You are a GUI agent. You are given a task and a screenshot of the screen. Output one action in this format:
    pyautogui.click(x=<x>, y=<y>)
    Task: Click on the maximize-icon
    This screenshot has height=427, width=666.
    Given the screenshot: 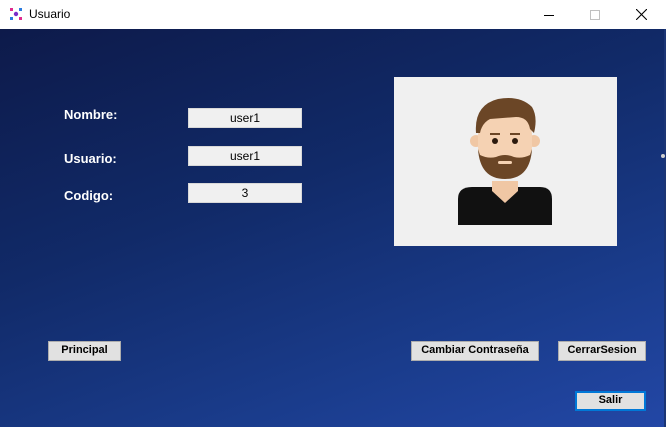 What is the action you would take?
    pyautogui.click(x=595, y=14)
    